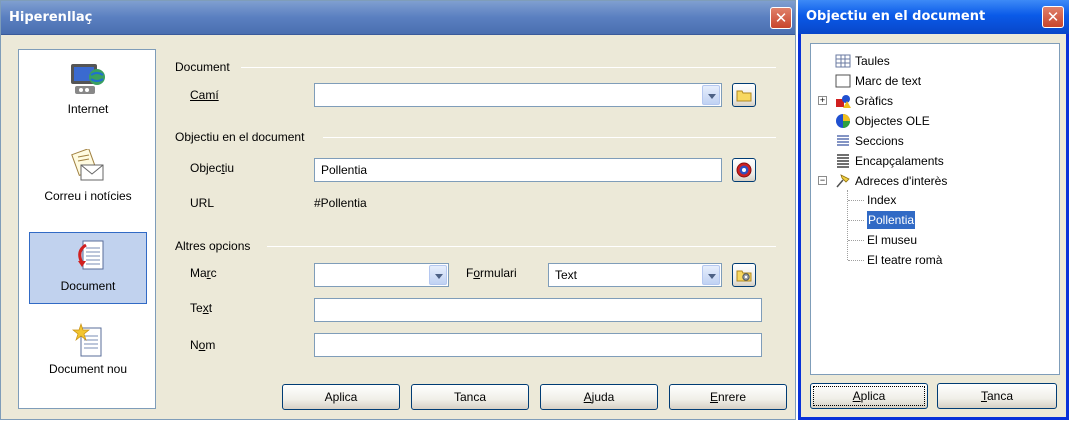  I want to click on expand-graphics-toggle: +, so click(822, 100).